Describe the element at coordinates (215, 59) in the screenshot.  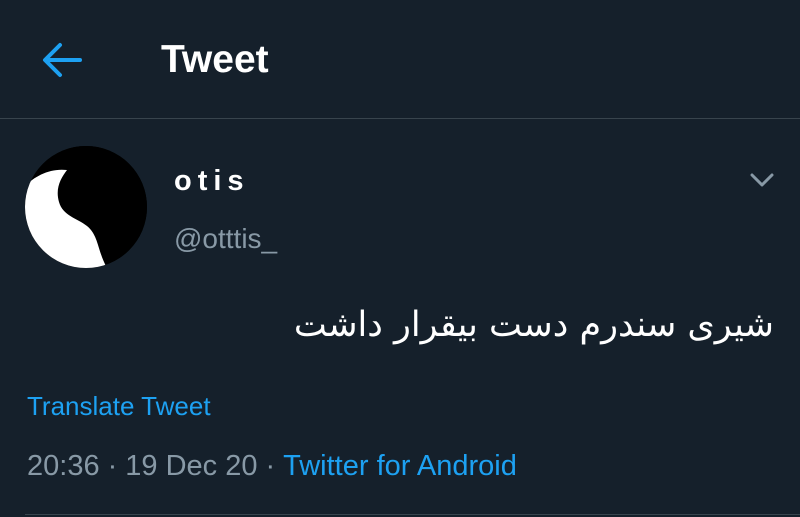
I see `page-title: Tweet` at that location.